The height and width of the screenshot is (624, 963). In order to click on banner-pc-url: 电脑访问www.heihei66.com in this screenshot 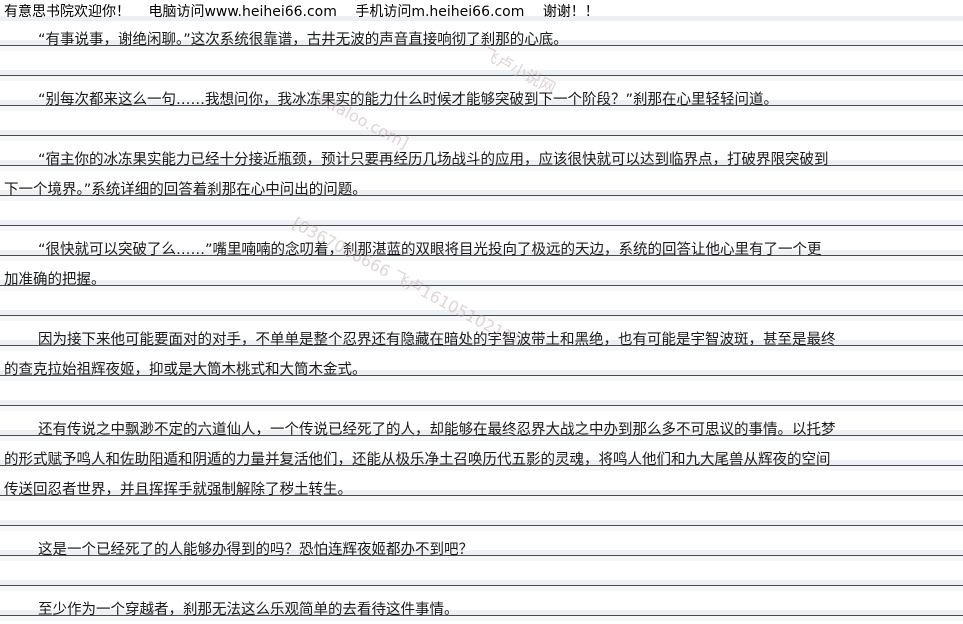, I will do `click(242, 12)`.